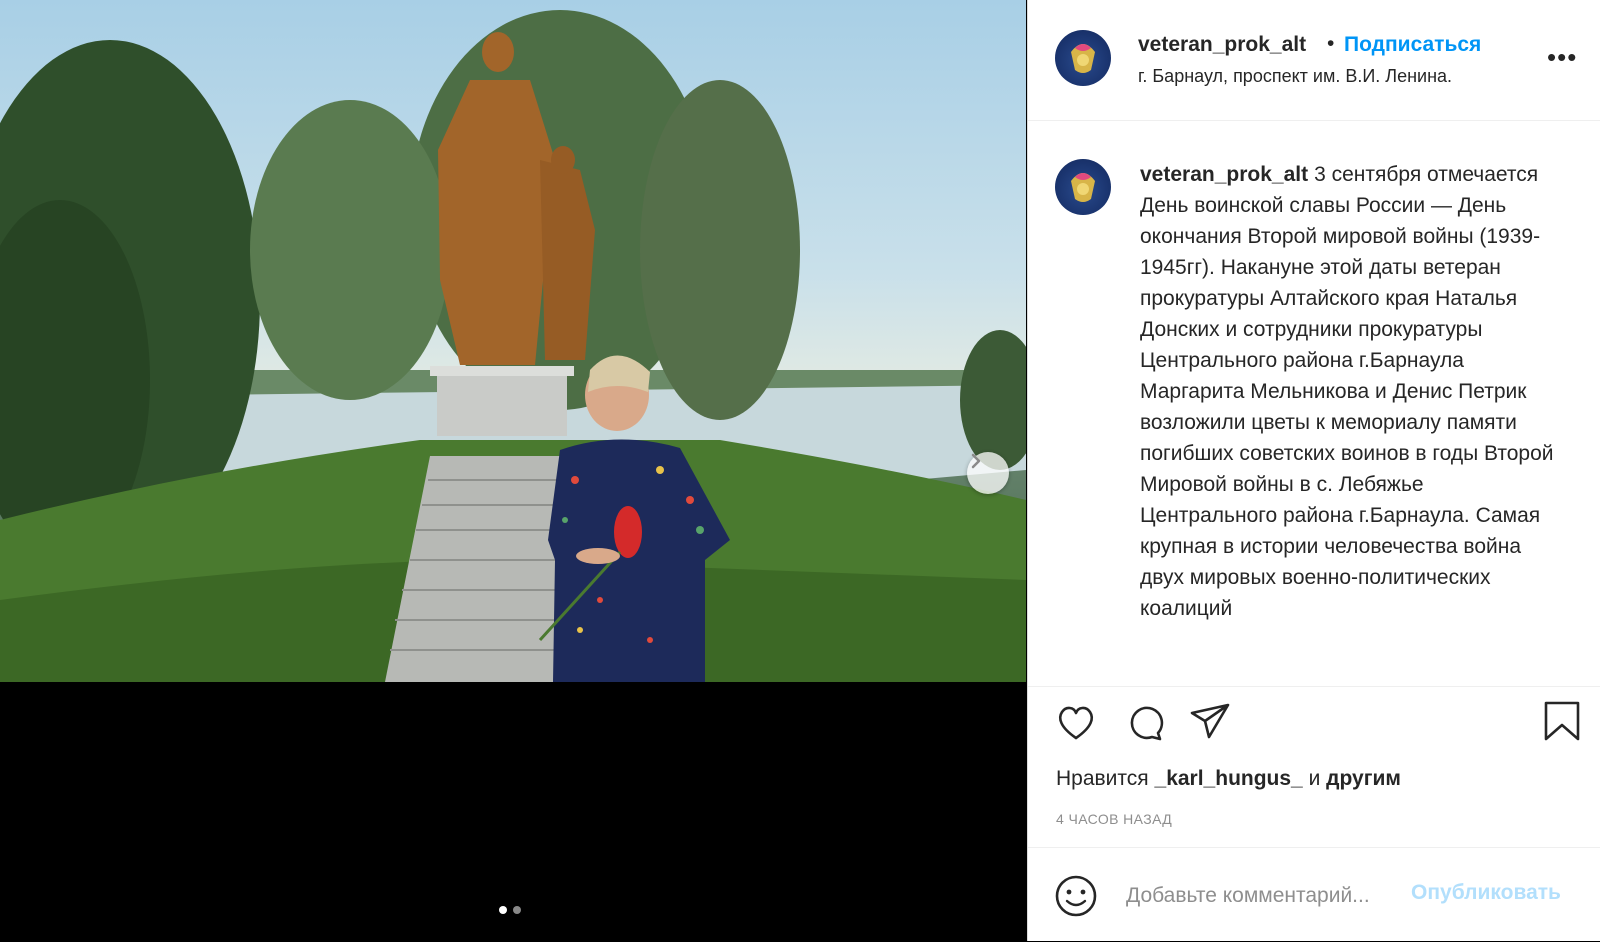 The image size is (1600, 942). I want to click on publish-button: Опубликовать, so click(1486, 893).